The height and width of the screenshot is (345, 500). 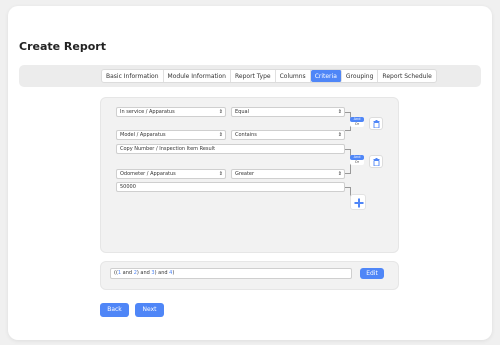 What do you see at coordinates (171, 135) in the screenshot?
I see `criteria-2-field-select: Model / Apparatus ⇕` at bounding box center [171, 135].